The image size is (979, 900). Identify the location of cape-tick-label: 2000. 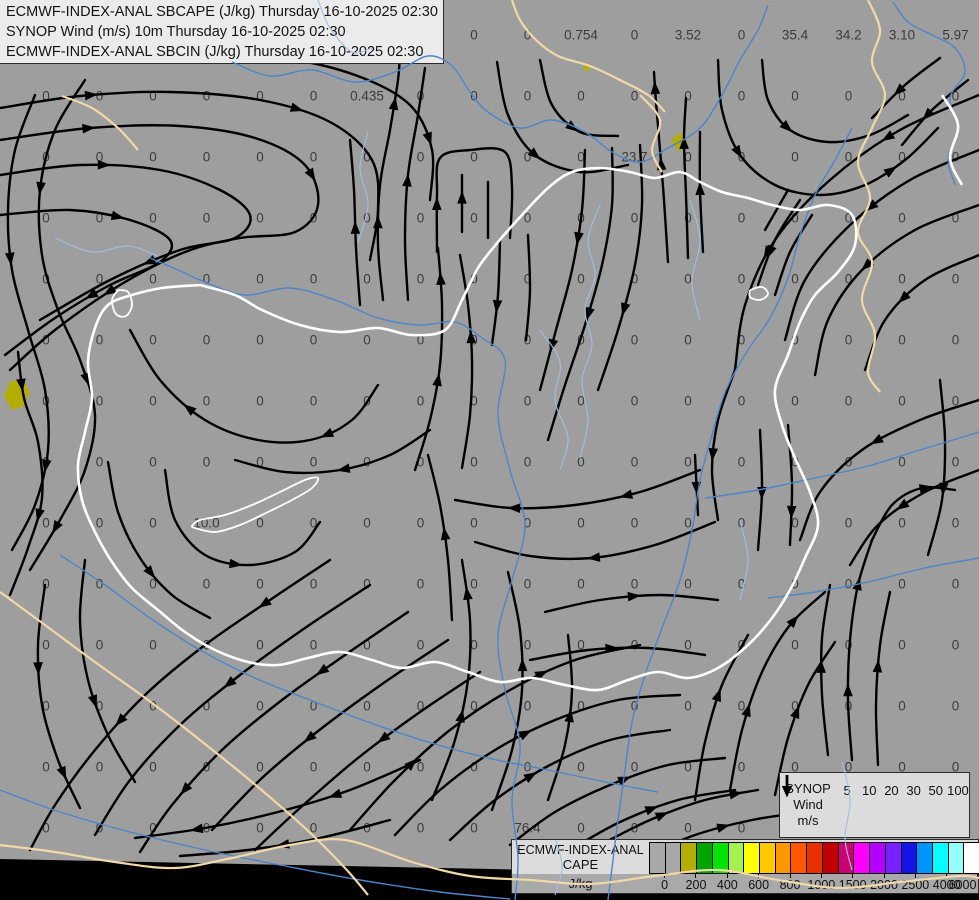
(884, 885).